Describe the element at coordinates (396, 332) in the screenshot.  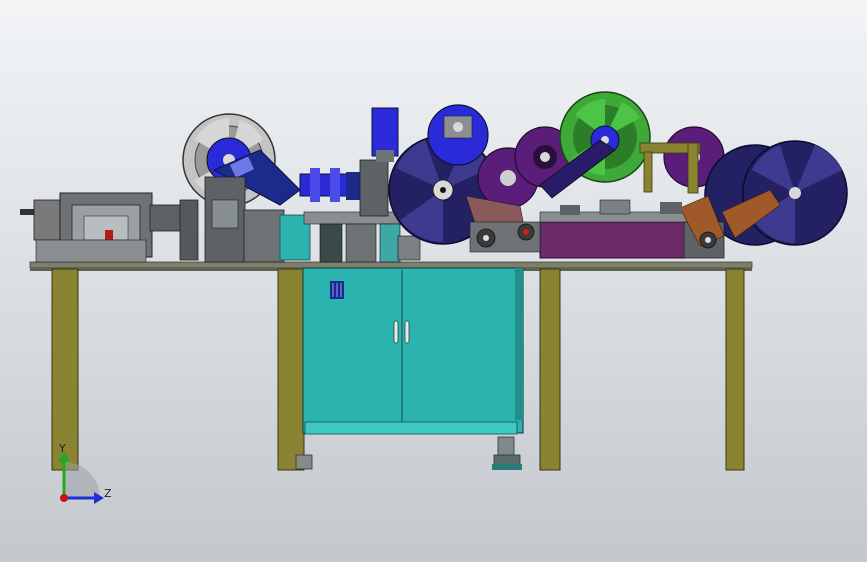
I see `cabinet-handle-left` at that location.